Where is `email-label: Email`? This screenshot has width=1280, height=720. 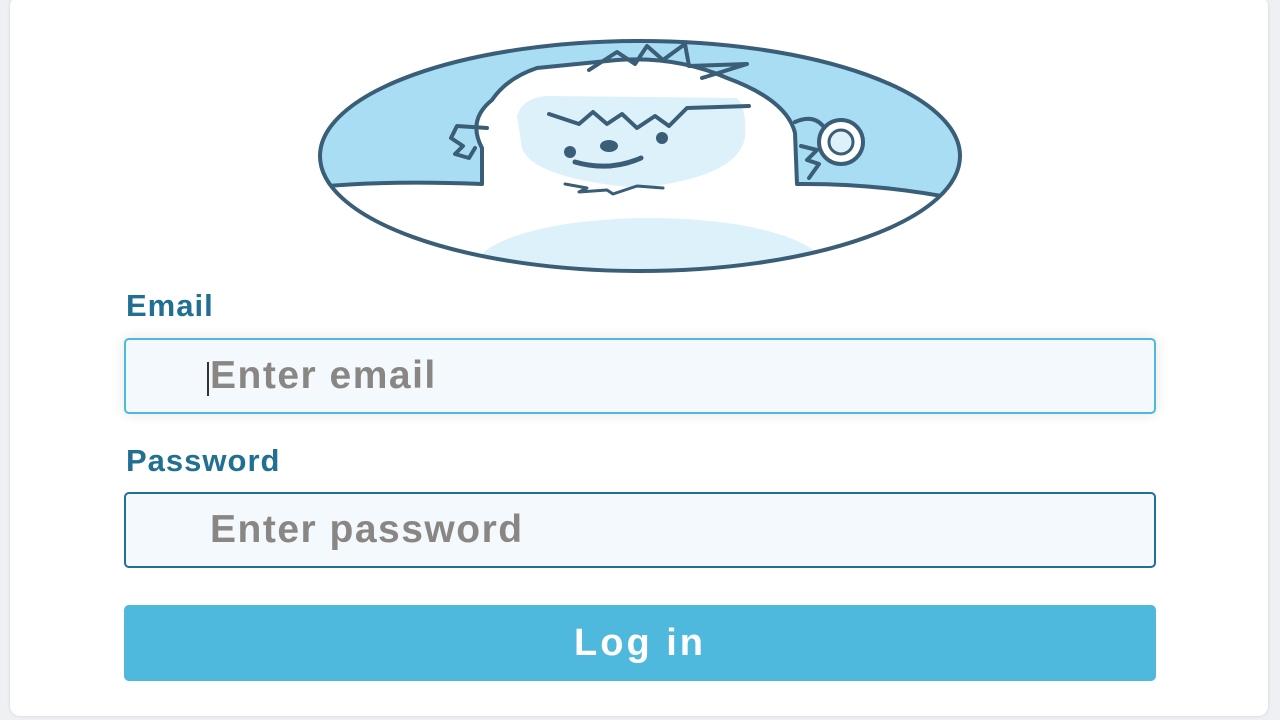
email-label: Email is located at coordinates (170, 305).